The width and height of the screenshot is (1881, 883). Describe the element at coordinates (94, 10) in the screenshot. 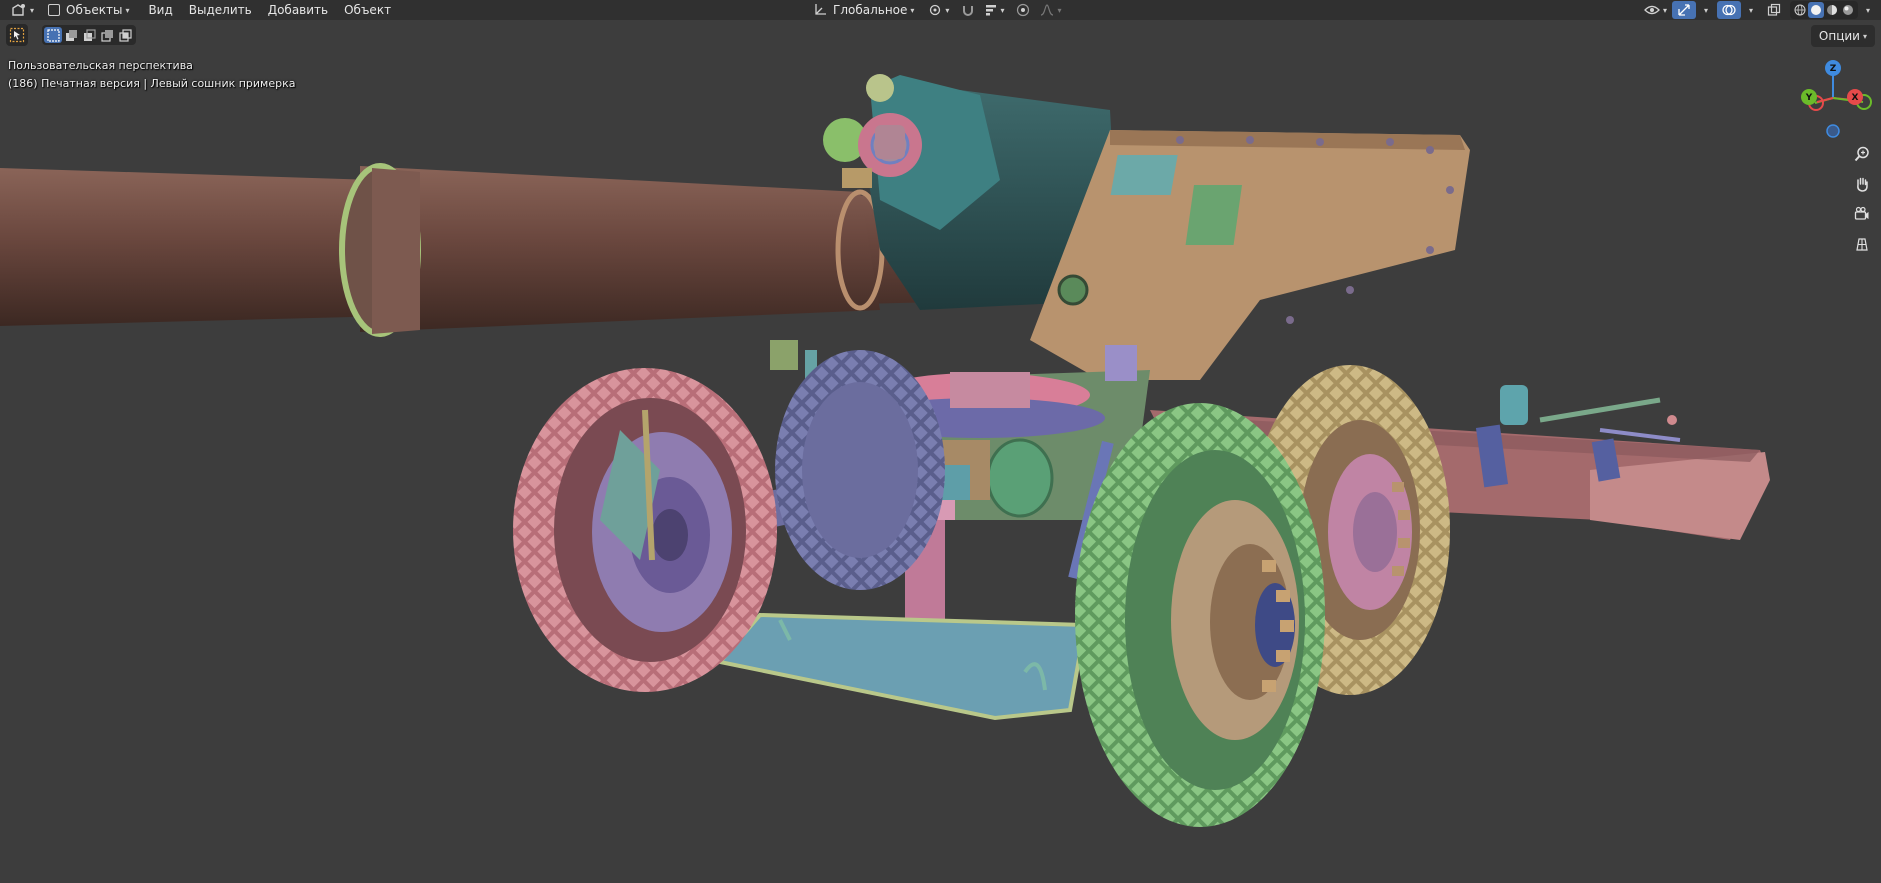

I see `mode-label: Объекты` at that location.